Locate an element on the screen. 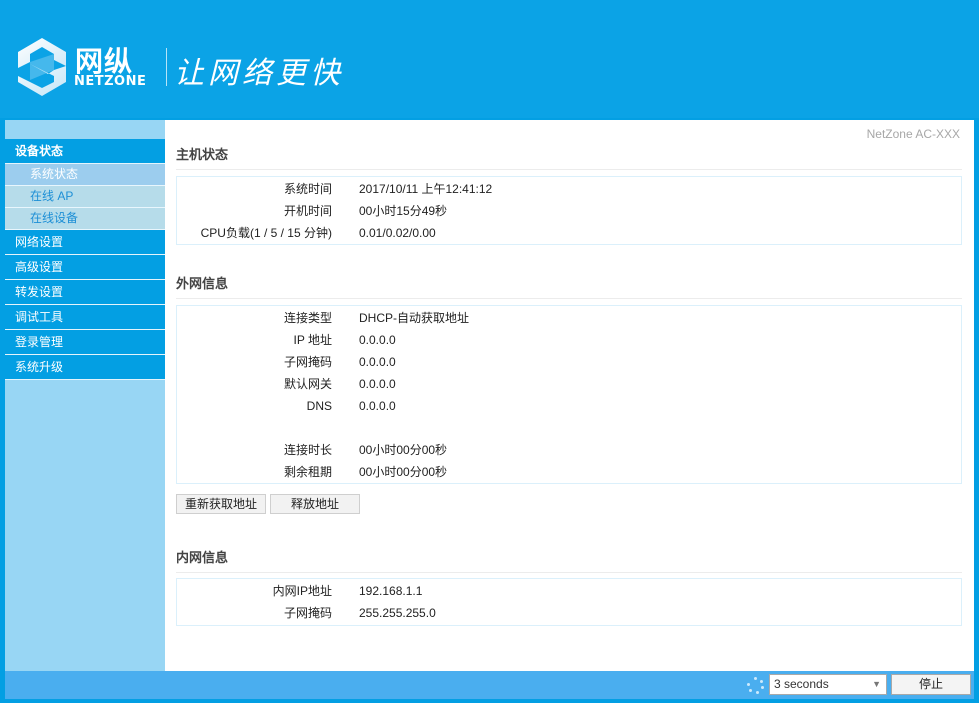 The width and height of the screenshot is (979, 703). netzone-logo-icon is located at coordinates (42, 67).